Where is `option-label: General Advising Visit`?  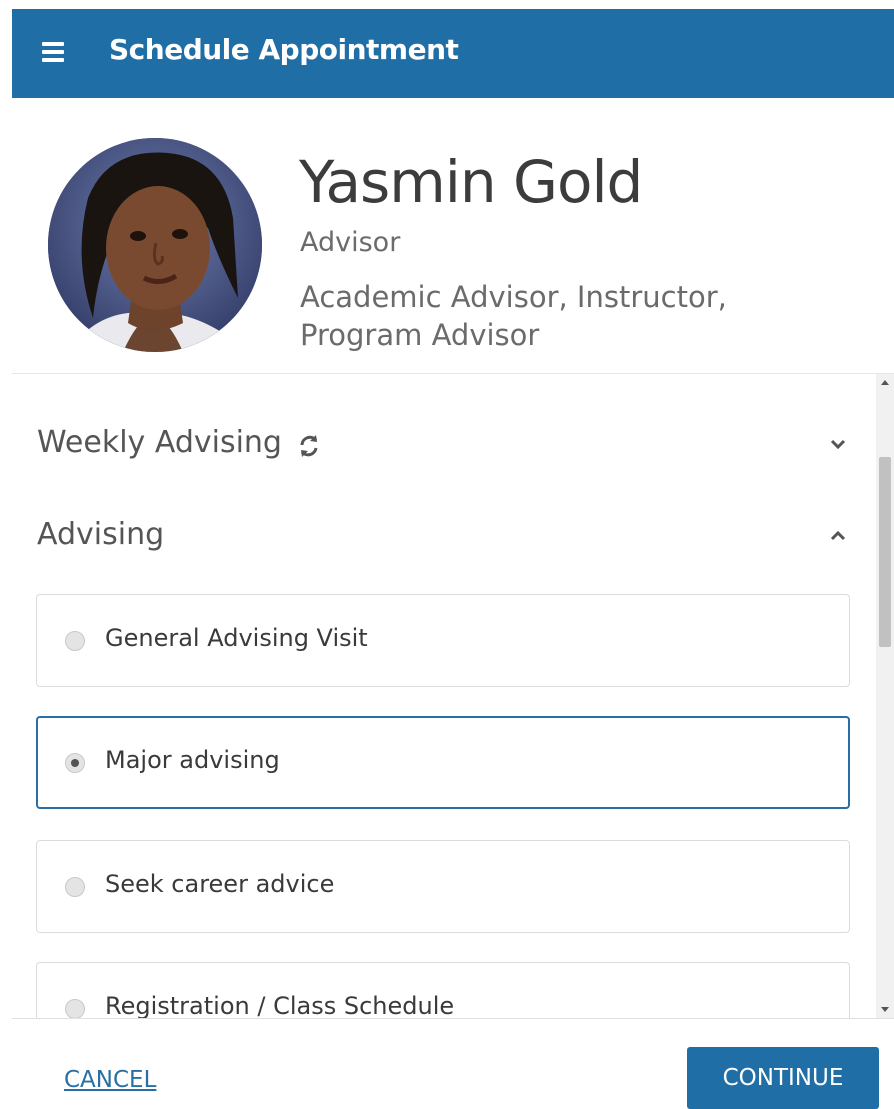 option-label: General Advising Visit is located at coordinates (236, 638).